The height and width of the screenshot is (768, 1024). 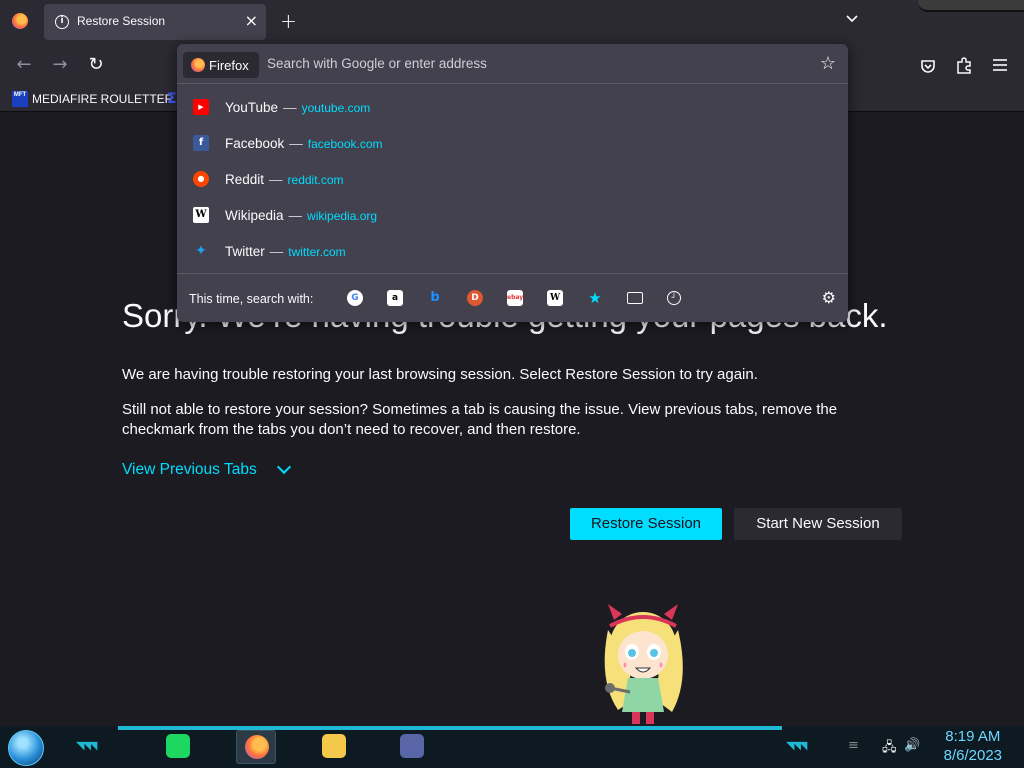 I want to click on search-engine-label: Firefox, so click(x=229, y=65).